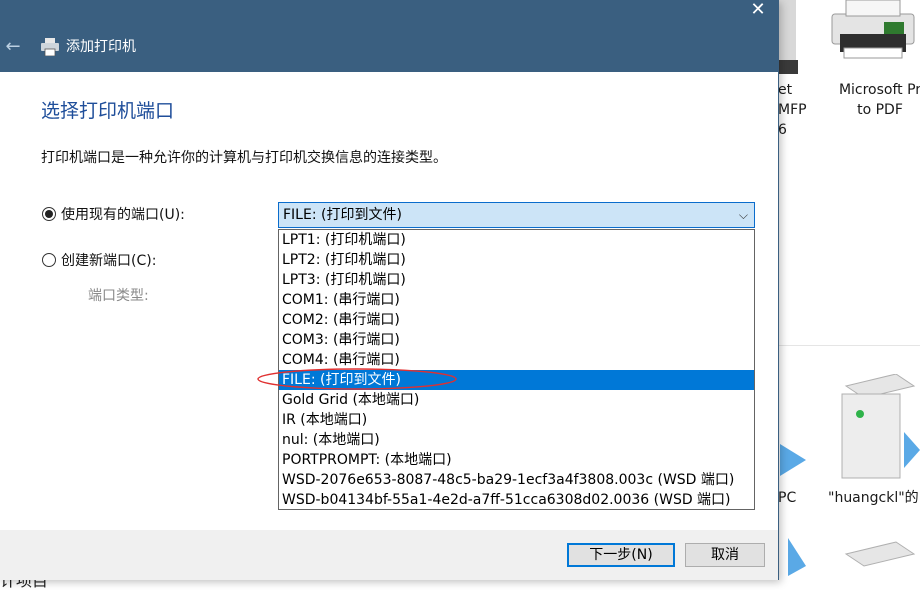  I want to click on create-new-port-radio: 创建新端口(C):, so click(99, 260).